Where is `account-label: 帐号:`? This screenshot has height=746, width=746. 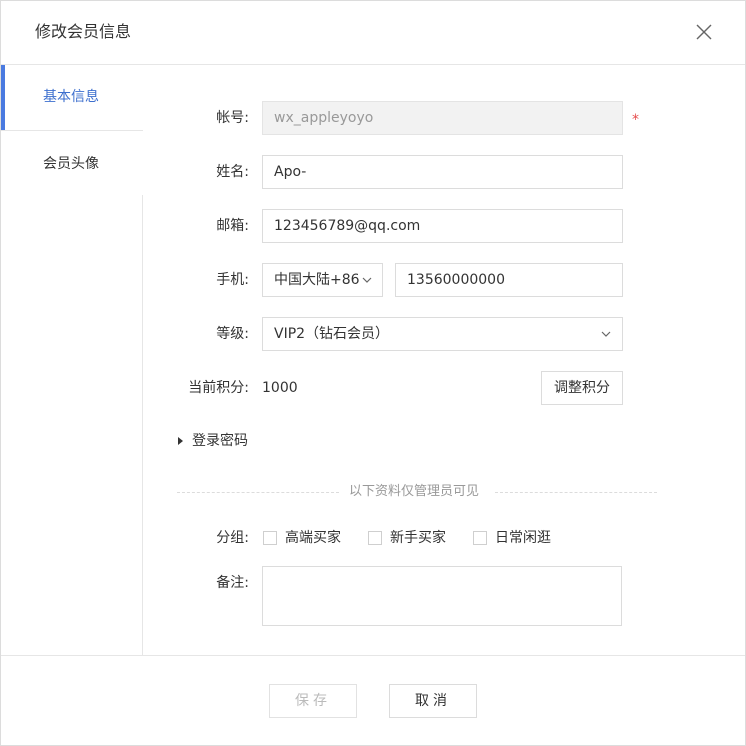
account-label: 帐号: is located at coordinates (232, 118).